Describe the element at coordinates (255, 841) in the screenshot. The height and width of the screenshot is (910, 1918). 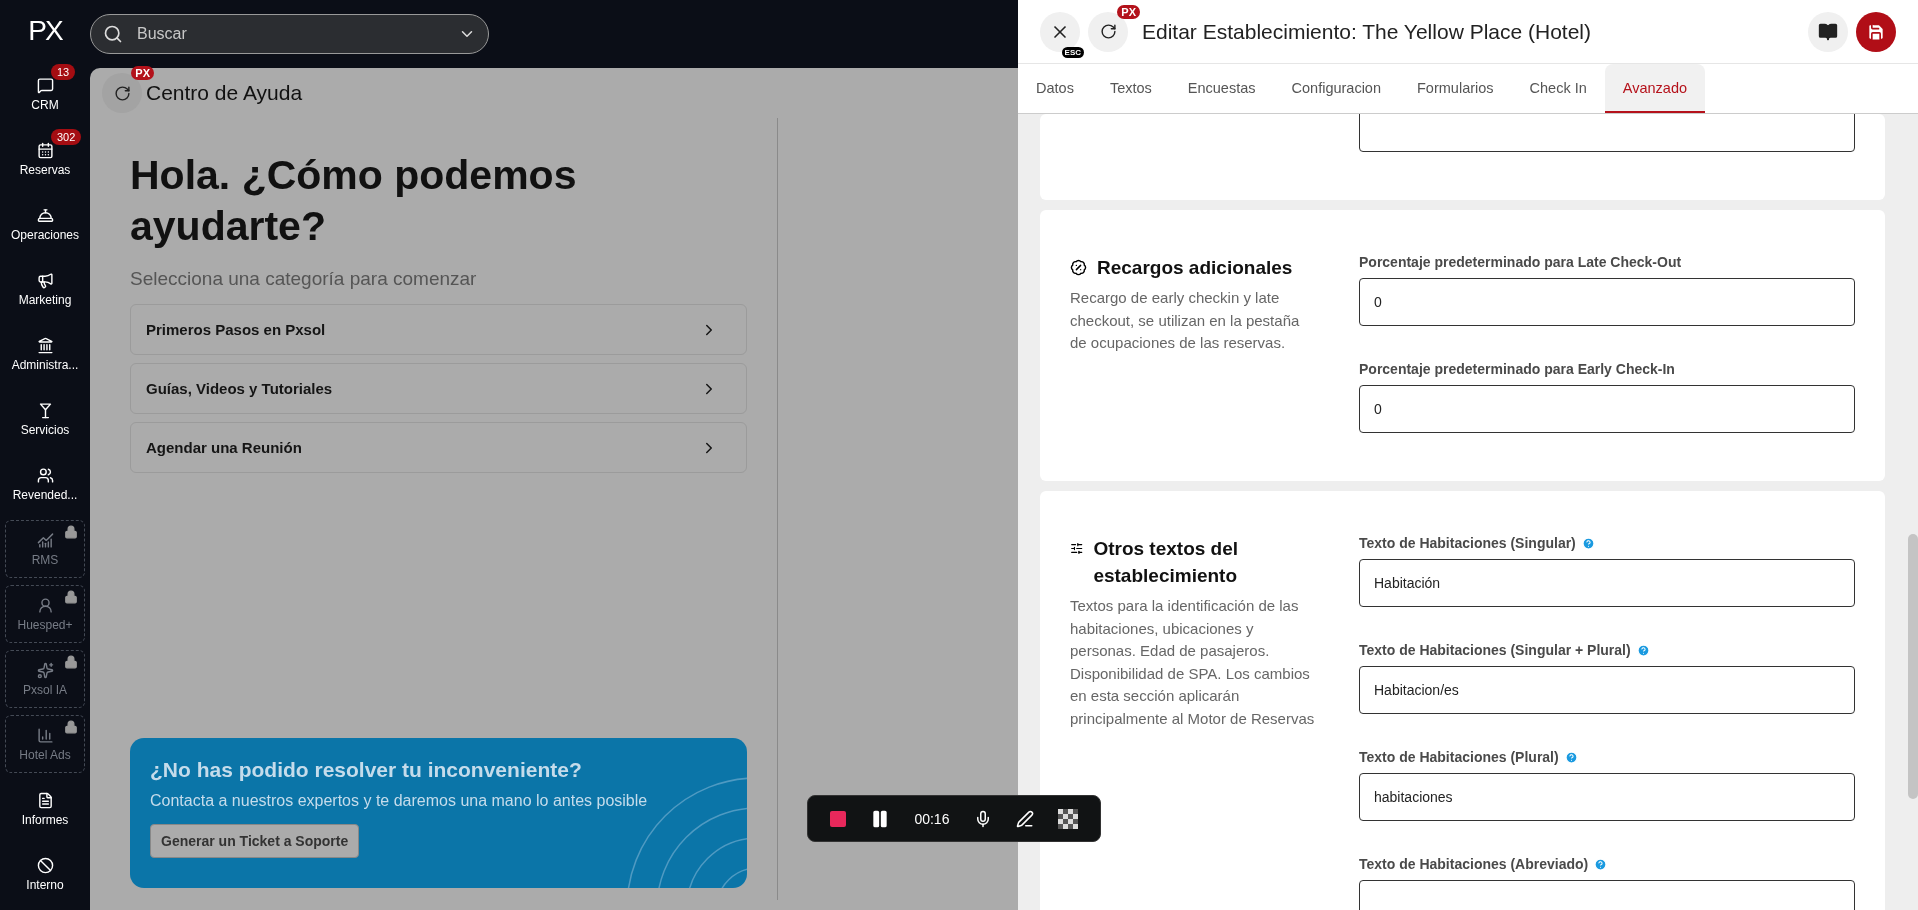
I see `ticket-button: Generar un Ticket a Soporte` at that location.